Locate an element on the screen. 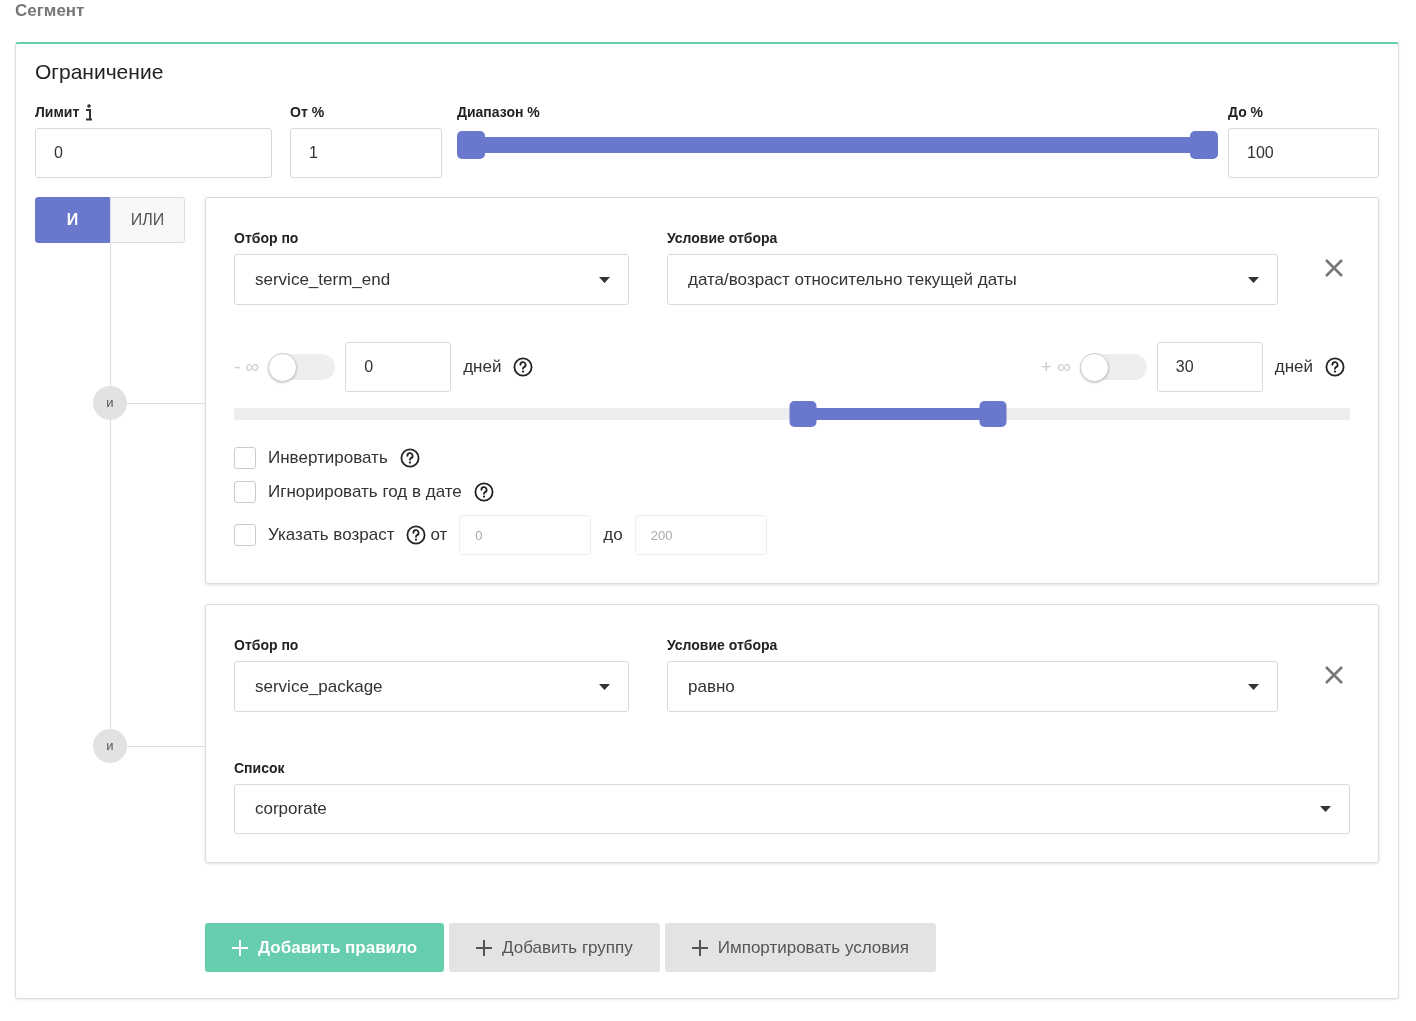 This screenshot has width=1416, height=1021. page-title: Сегмент is located at coordinates (50, 11).